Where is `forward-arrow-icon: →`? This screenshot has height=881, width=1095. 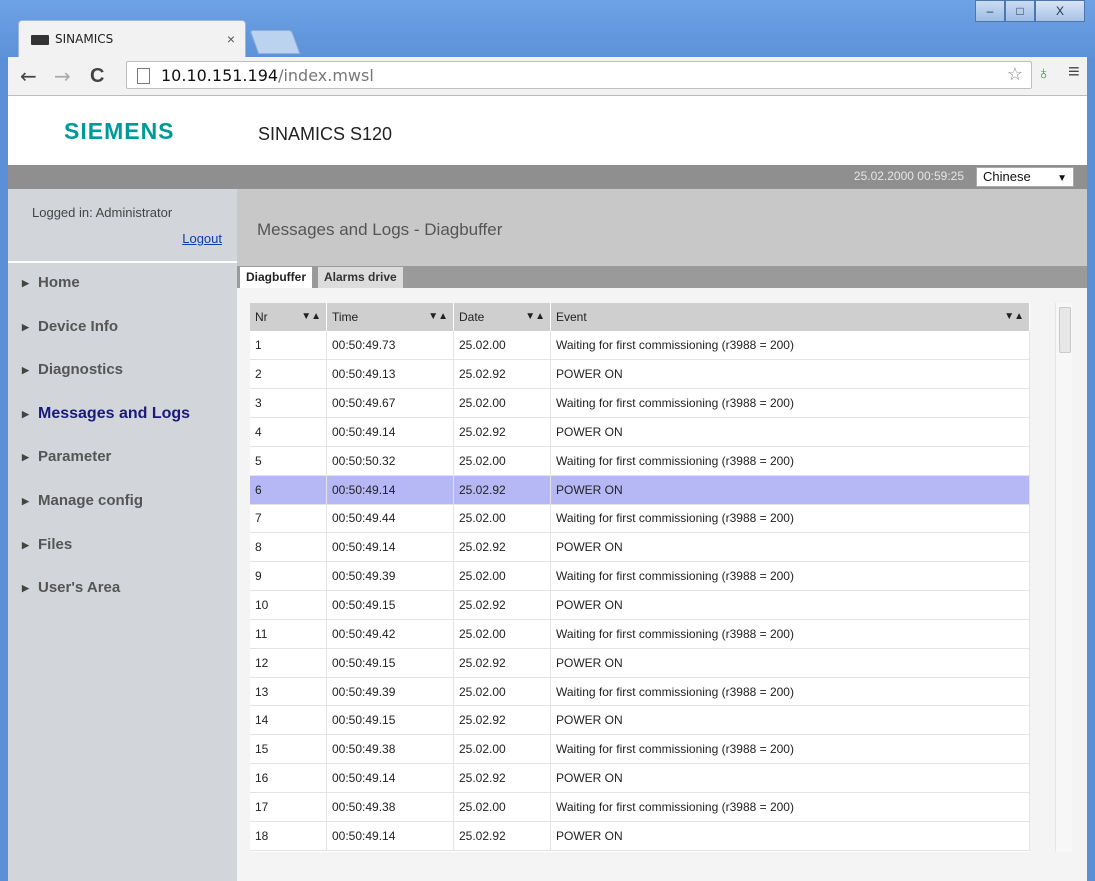
forward-arrow-icon: → is located at coordinates (62, 76).